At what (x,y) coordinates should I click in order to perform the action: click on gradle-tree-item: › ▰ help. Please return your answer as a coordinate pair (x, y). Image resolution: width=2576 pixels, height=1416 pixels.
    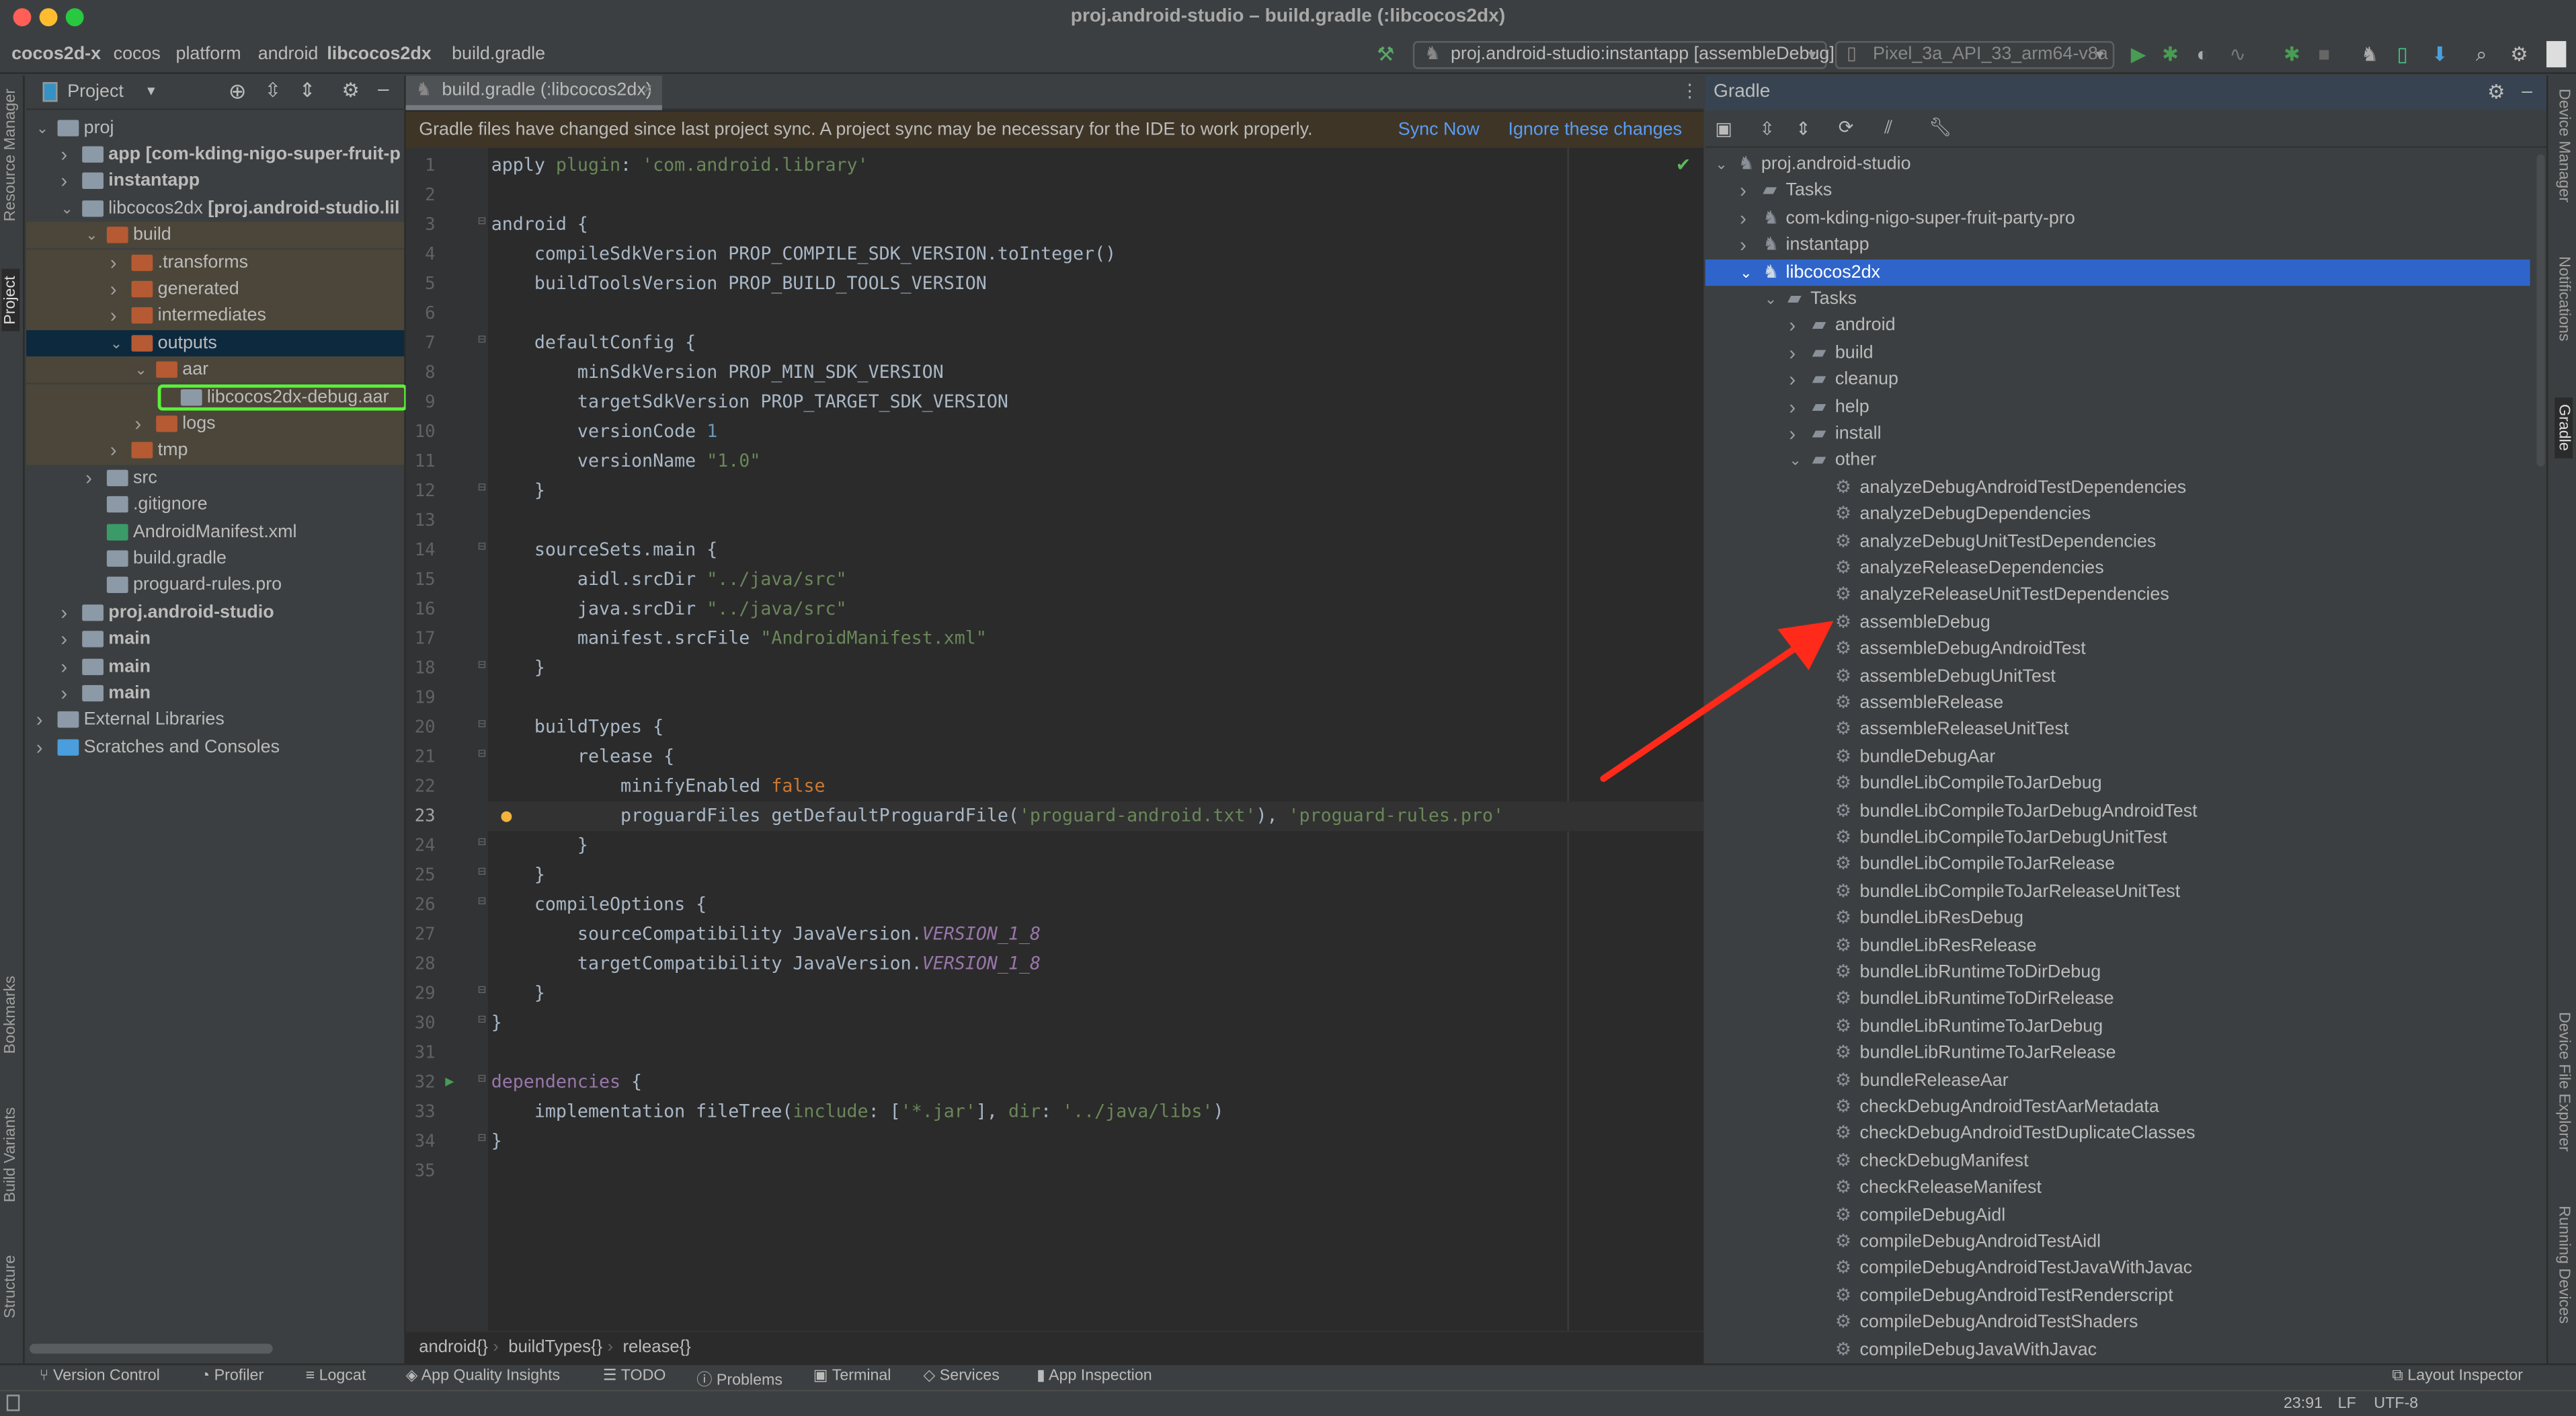
    Looking at the image, I should click on (2117, 406).